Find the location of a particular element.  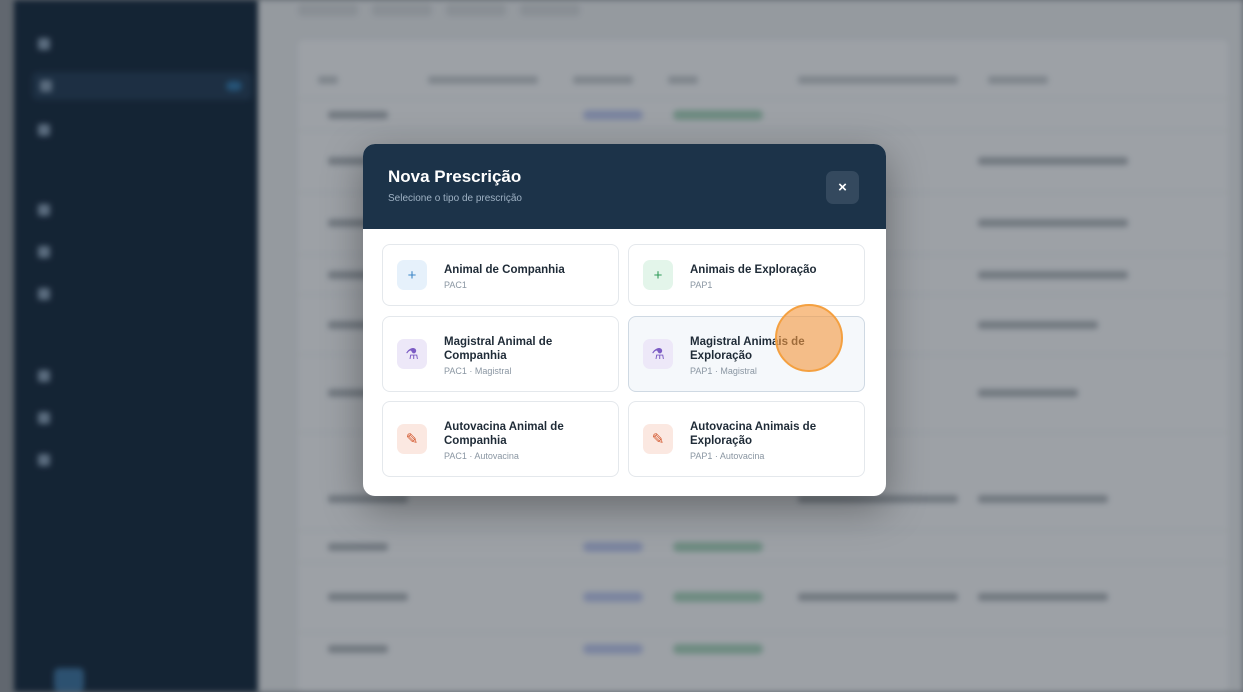

option-animal-companhia: + Animal de Companhia PAC1 is located at coordinates (500, 275).